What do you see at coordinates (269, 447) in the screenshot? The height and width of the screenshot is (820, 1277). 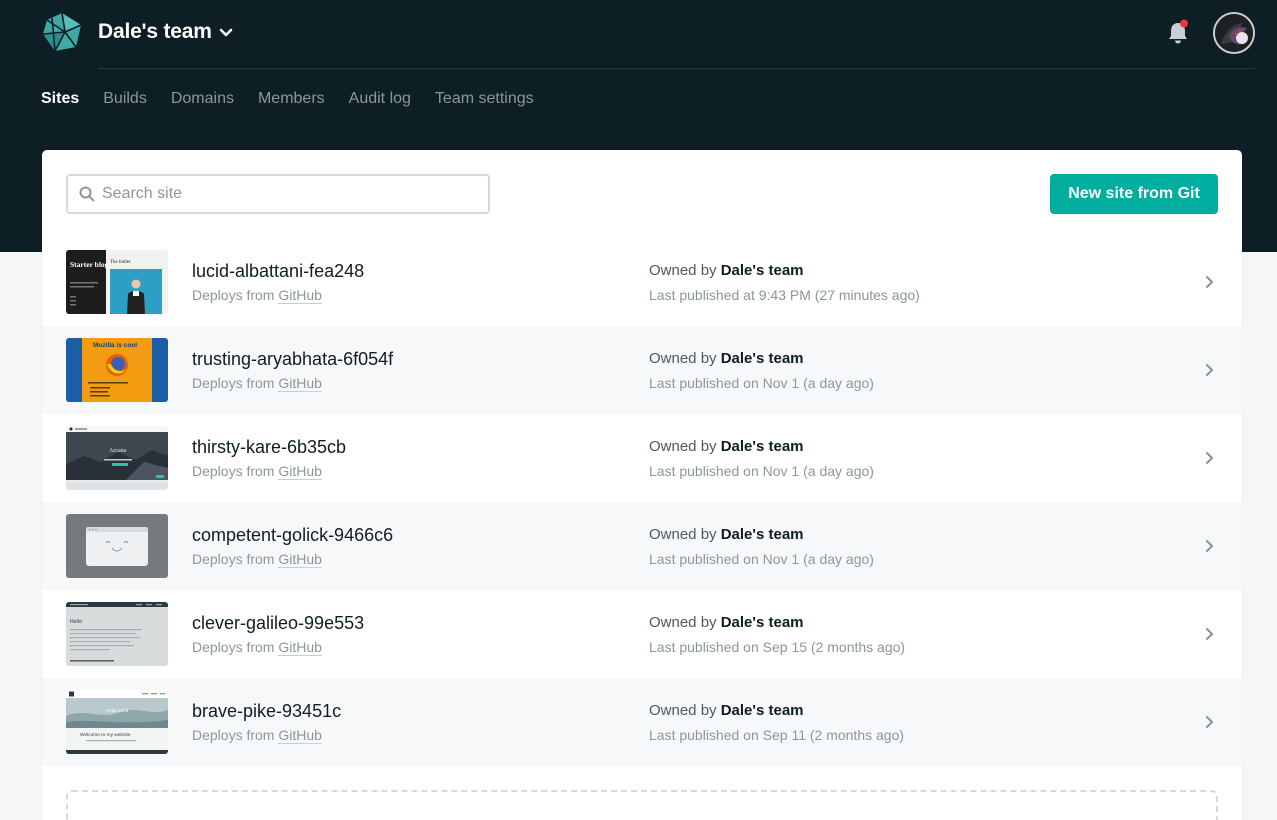 I see `site-name: thirsty-kare-6b35cb` at bounding box center [269, 447].